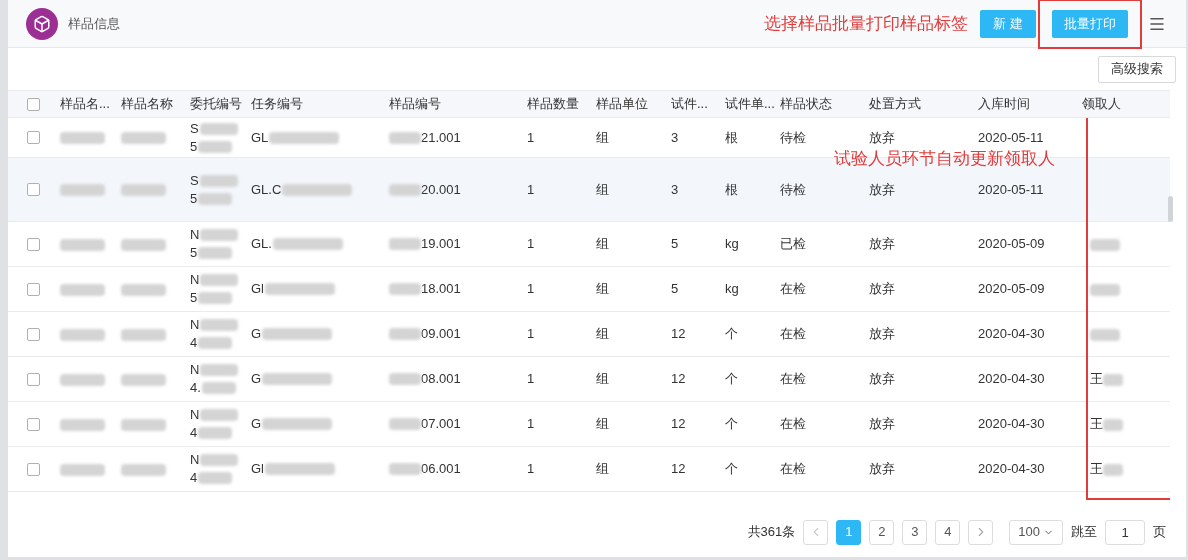  Describe the element at coordinates (679, 379) in the screenshot. I see `table-cell-text: 12` at that location.